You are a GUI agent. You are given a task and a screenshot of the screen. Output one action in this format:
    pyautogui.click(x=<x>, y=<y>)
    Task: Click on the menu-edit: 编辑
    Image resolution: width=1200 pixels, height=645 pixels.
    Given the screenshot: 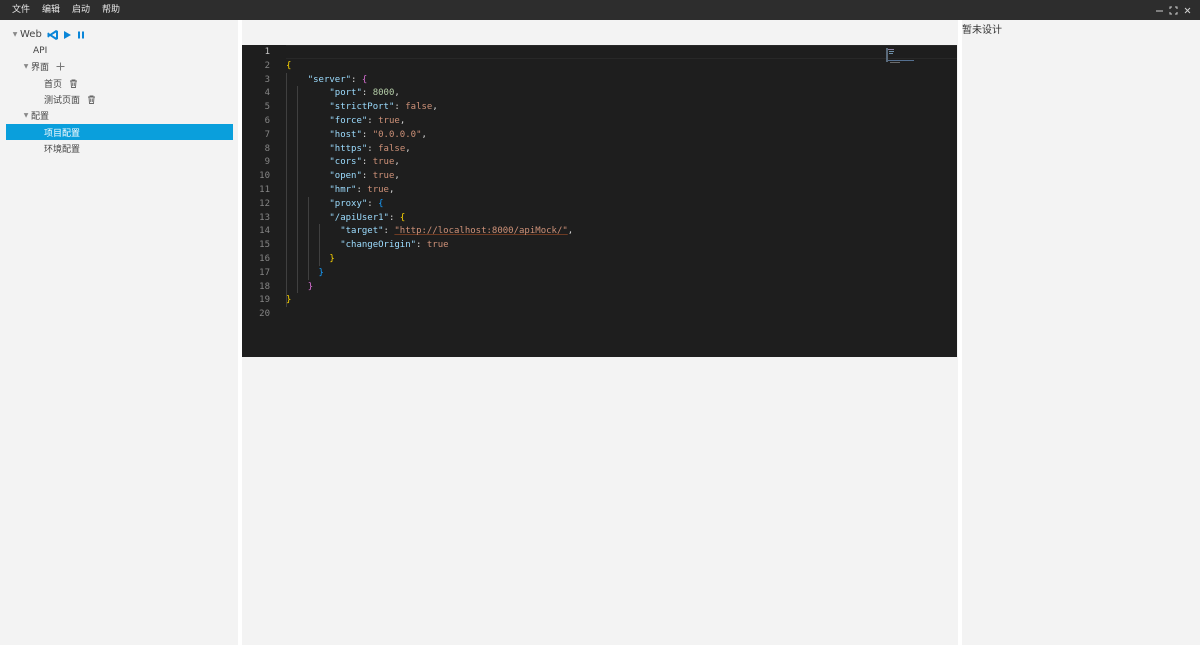 What is the action you would take?
    pyautogui.click(x=51, y=10)
    